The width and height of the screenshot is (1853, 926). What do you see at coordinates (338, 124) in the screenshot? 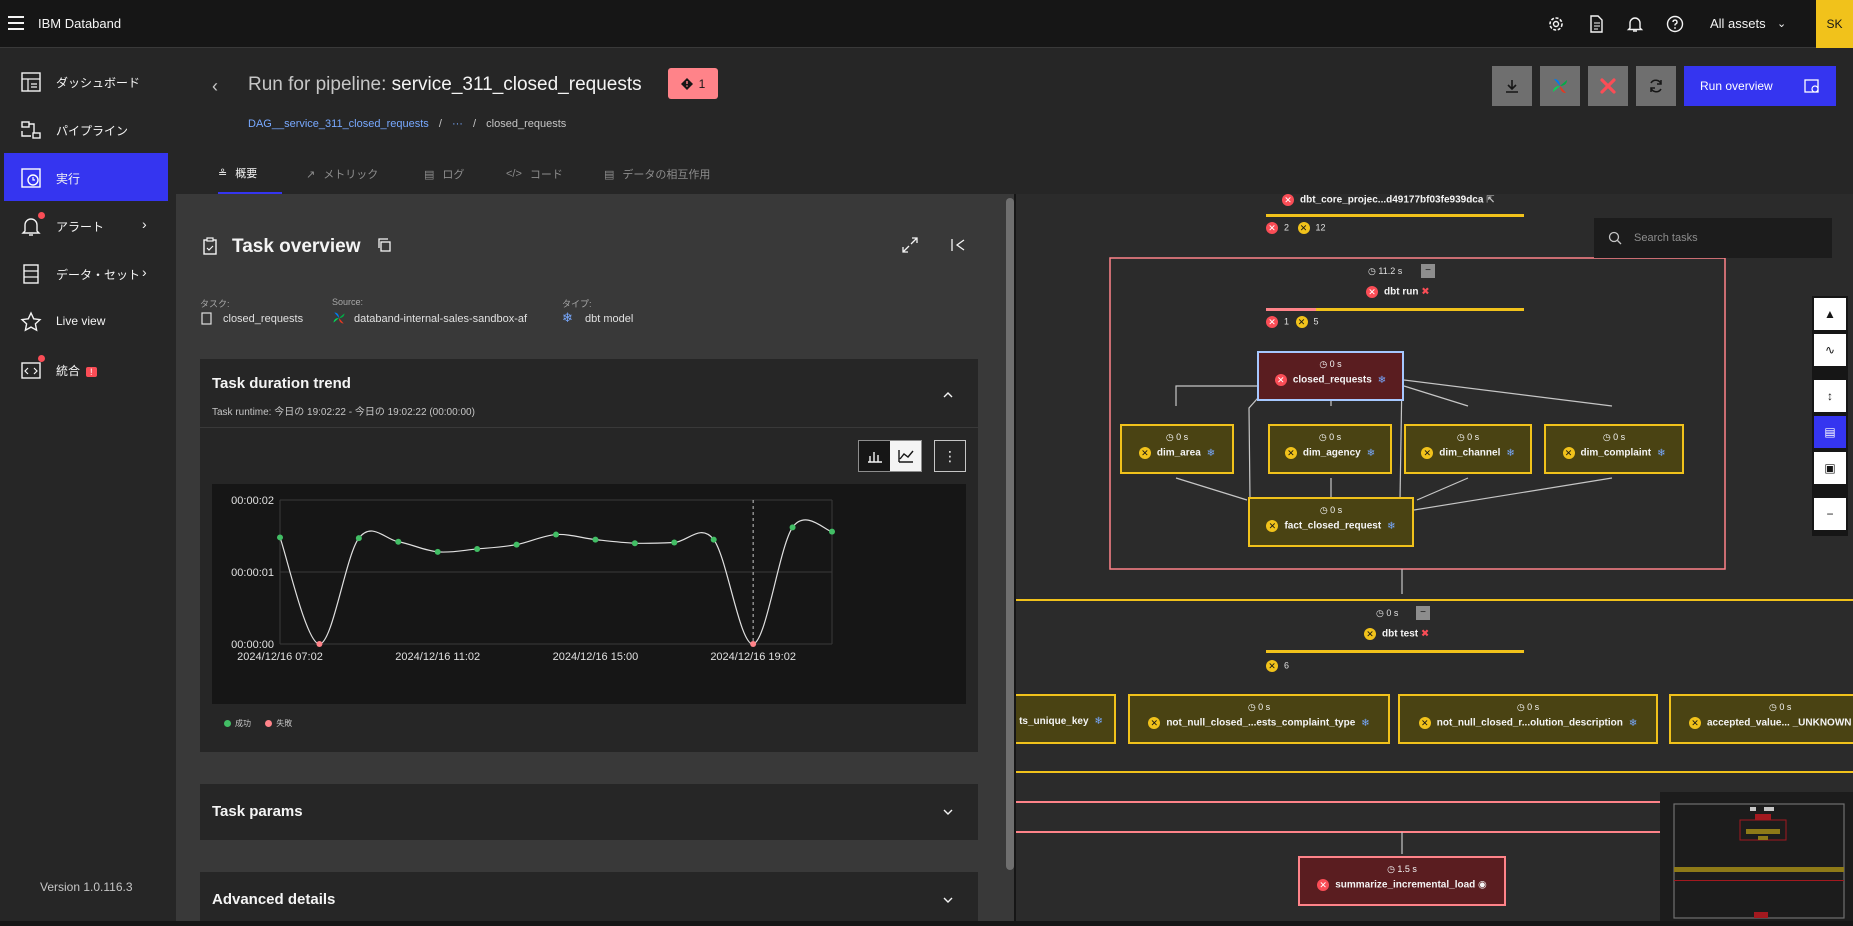
I see `breadcrumb-dag-link: DAG__service_311_closed_requests` at bounding box center [338, 124].